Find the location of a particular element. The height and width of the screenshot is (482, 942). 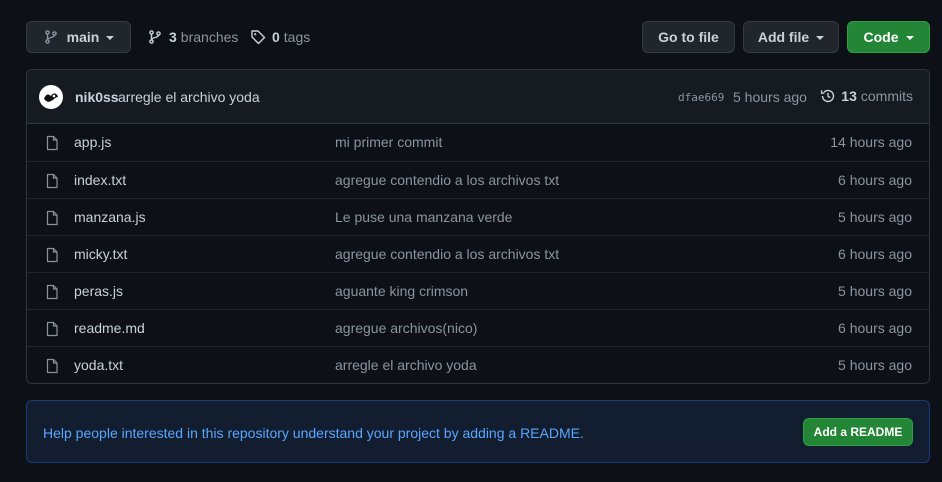

file-name: app.js is located at coordinates (92, 142).